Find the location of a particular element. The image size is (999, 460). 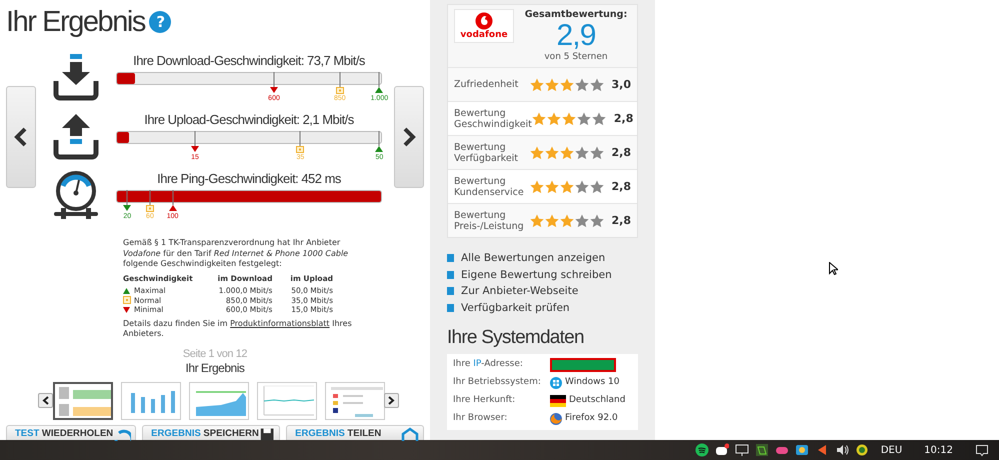

save-icon is located at coordinates (267, 434).